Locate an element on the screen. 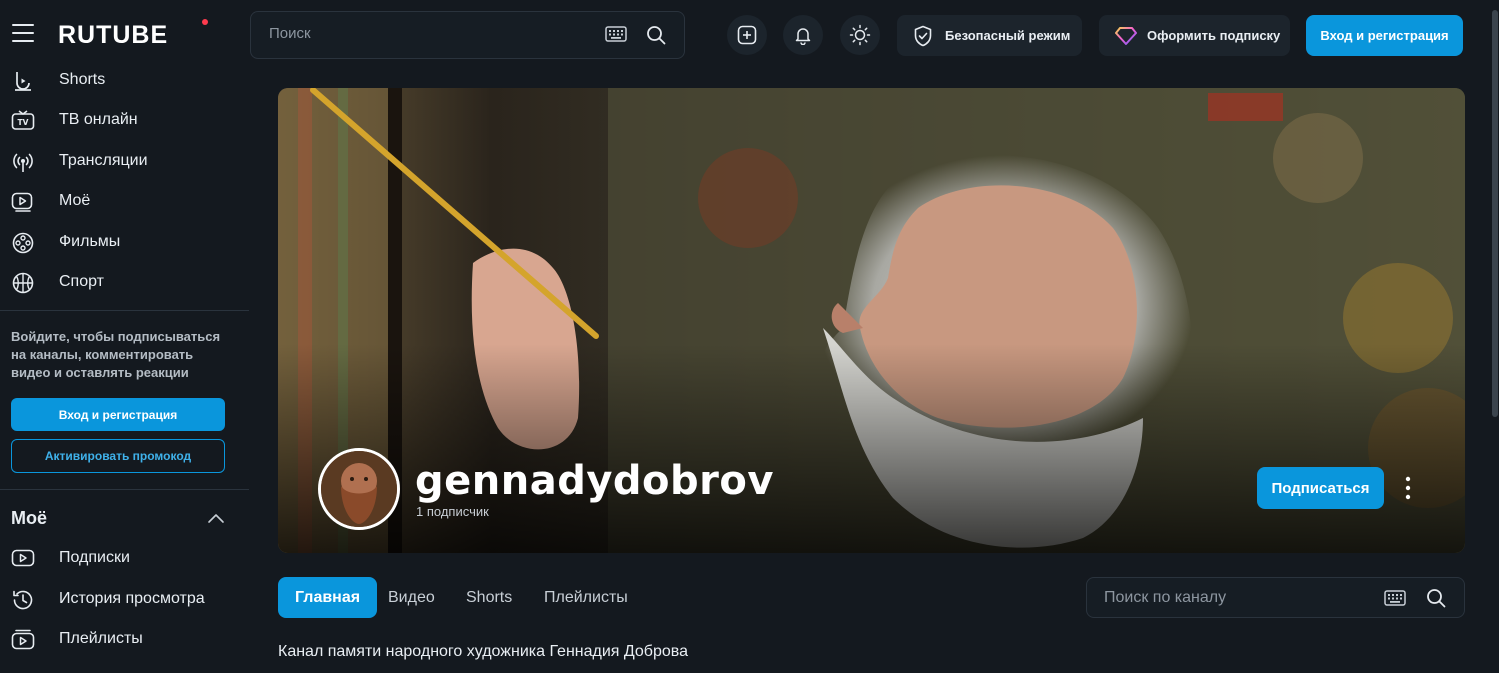  sidebar-item-tv: TV ТВ онлайн is located at coordinates (124, 120).